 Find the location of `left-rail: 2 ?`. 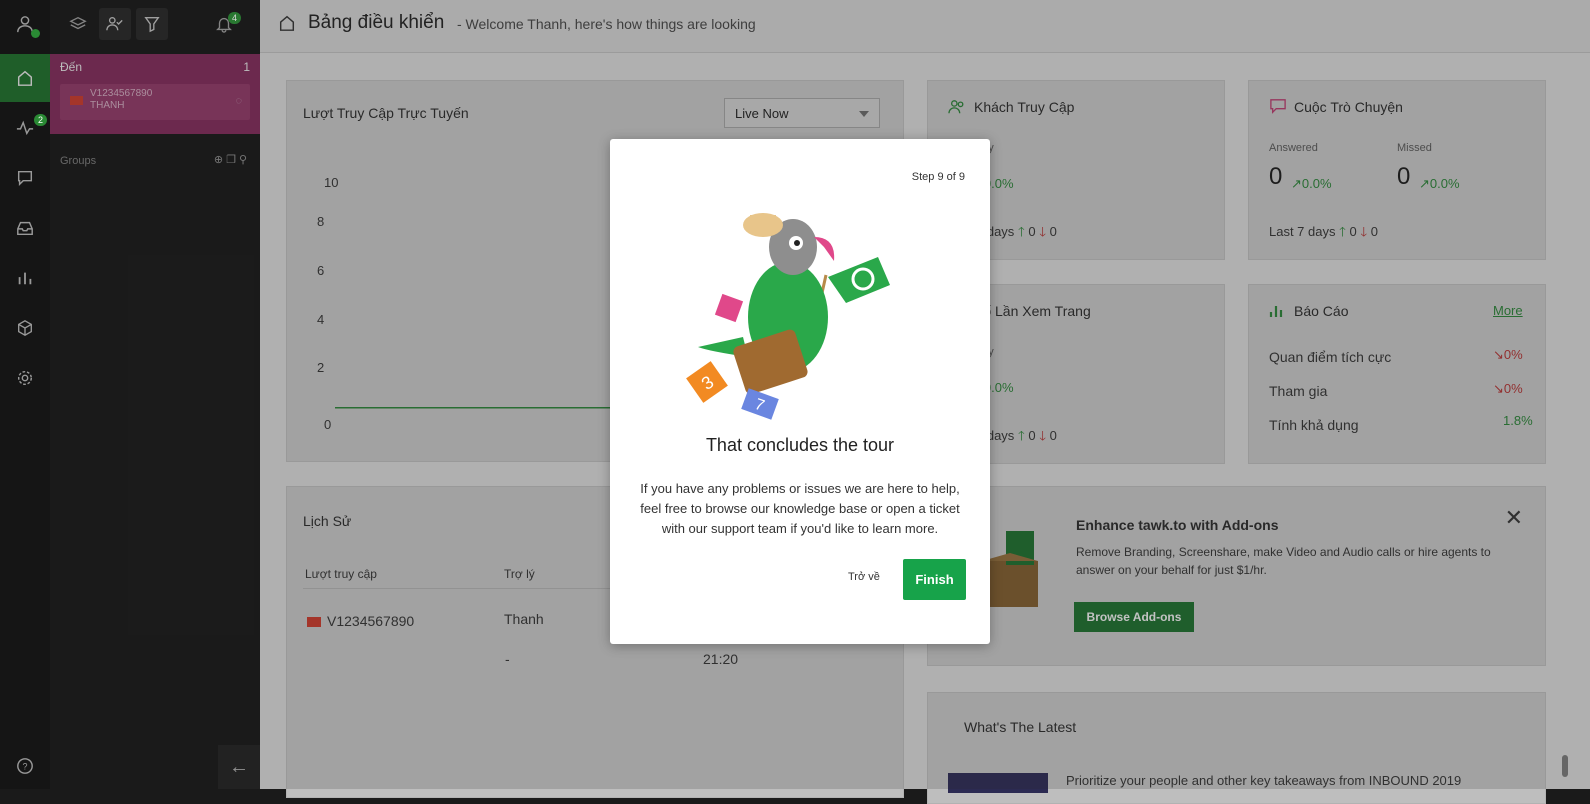

left-rail: 2 ? is located at coordinates (25, 394).